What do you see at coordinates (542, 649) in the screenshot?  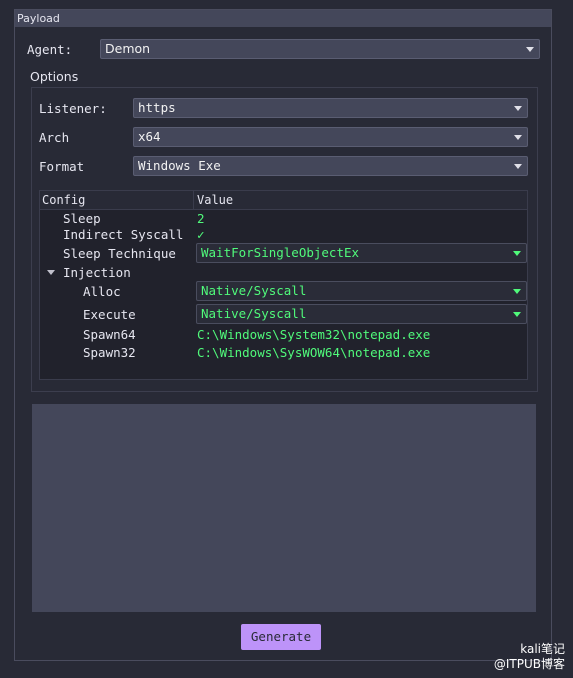 I see `watermark-line1: kali笔记` at bounding box center [542, 649].